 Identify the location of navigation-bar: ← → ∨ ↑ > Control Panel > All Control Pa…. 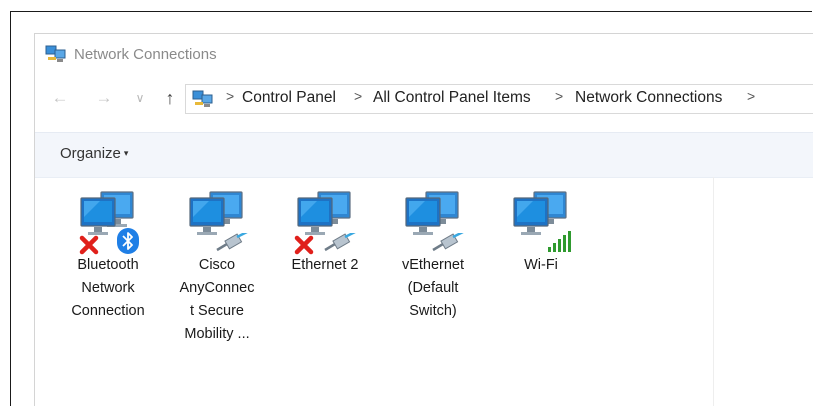
(424, 98).